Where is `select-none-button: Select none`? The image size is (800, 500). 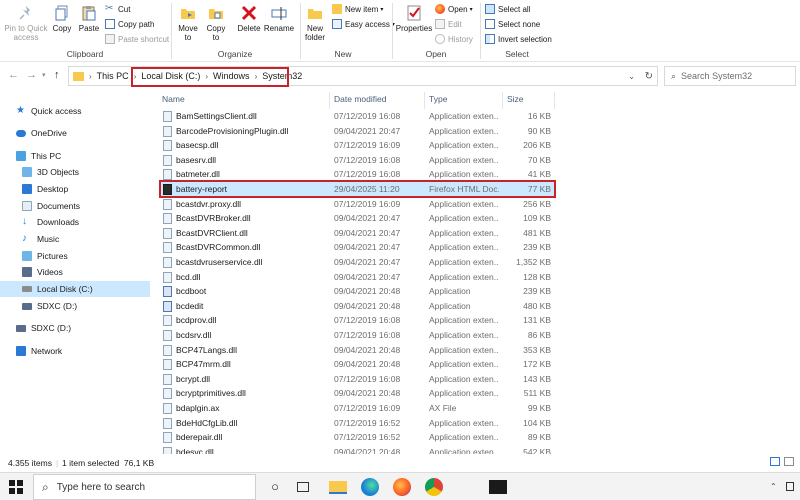
select-none-button: Select none is located at coordinates (512, 24).